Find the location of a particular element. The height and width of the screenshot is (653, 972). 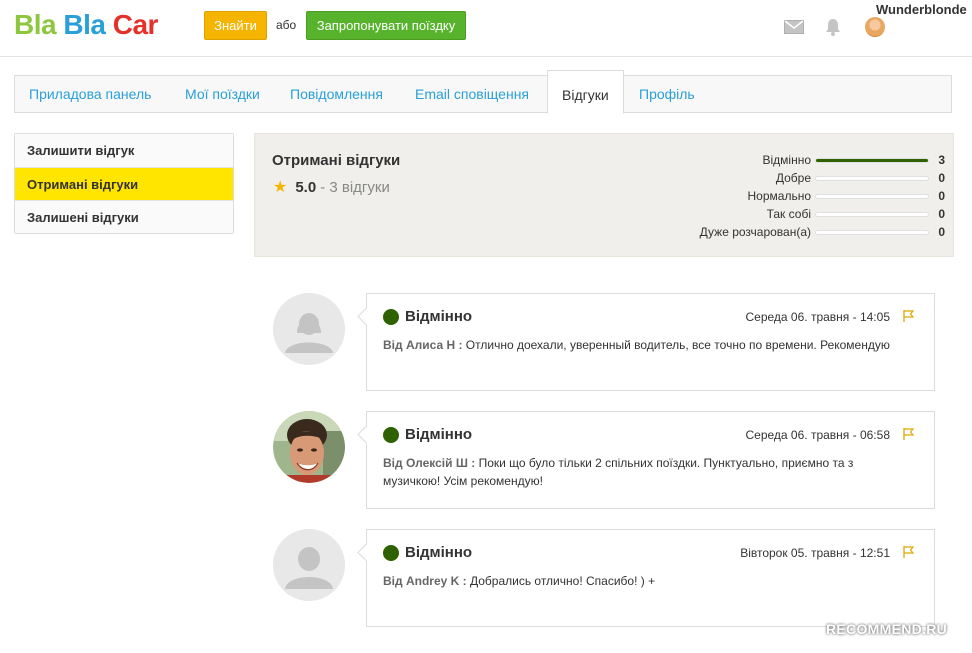

breakdown-row: Дуже розчарован(а) 0 is located at coordinates (810, 232).